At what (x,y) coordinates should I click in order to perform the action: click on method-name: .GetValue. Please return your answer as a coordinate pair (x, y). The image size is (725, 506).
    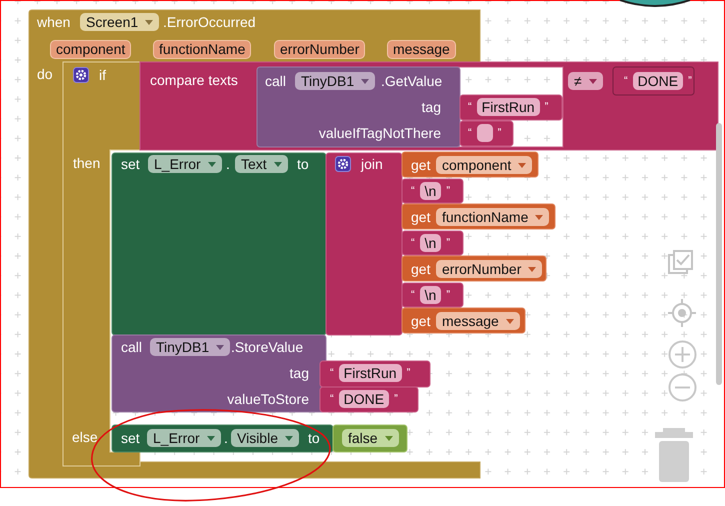
    Looking at the image, I should click on (411, 81).